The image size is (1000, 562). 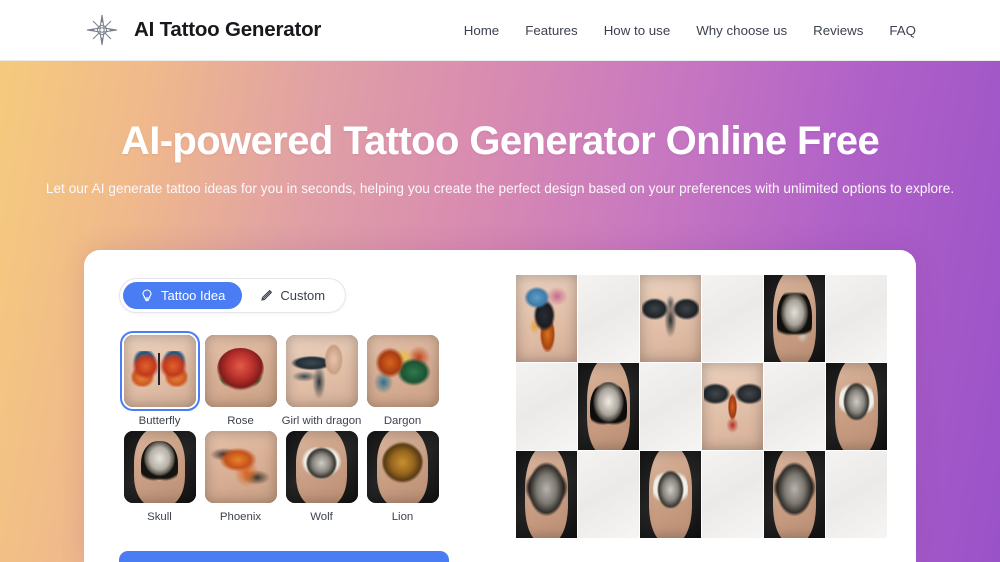 I want to click on idea-item: Skull, so click(x=159, y=477).